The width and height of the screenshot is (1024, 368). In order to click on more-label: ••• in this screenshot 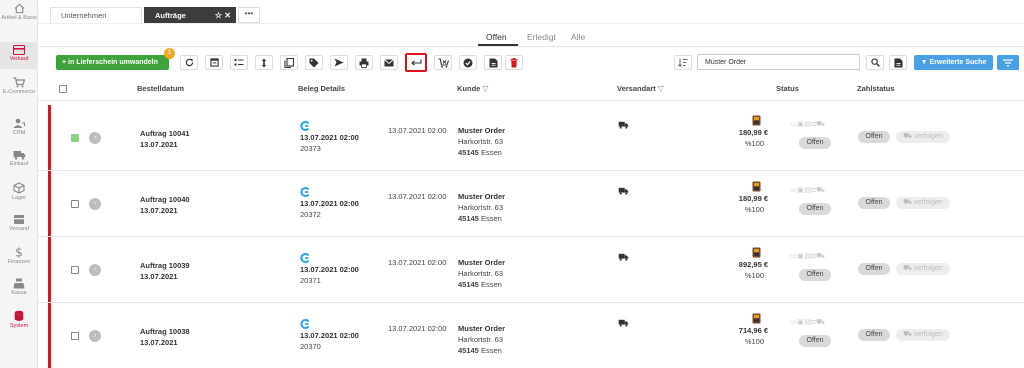, I will do `click(249, 13)`.